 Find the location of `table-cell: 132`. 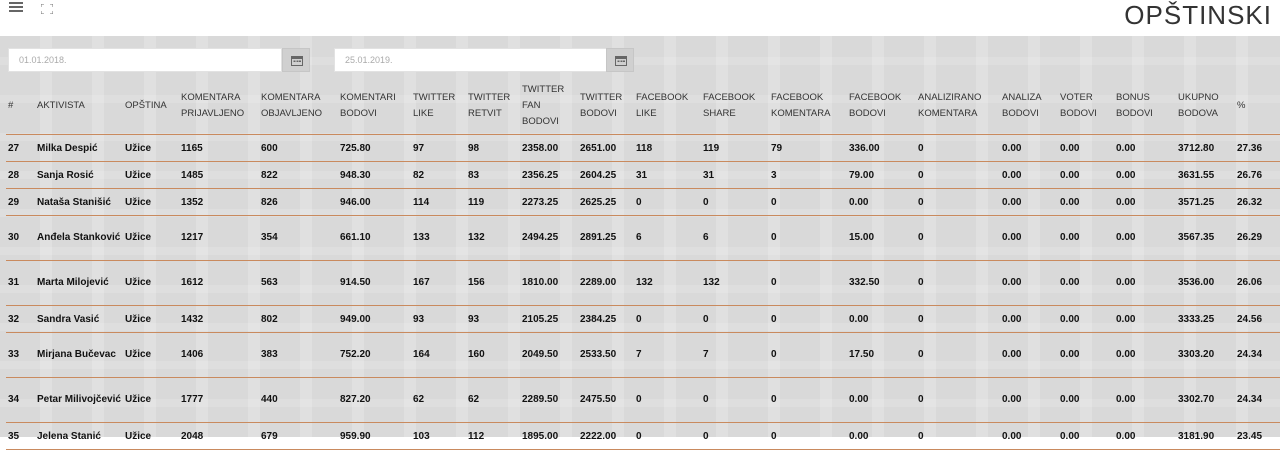

table-cell: 132 is located at coordinates (667, 283).